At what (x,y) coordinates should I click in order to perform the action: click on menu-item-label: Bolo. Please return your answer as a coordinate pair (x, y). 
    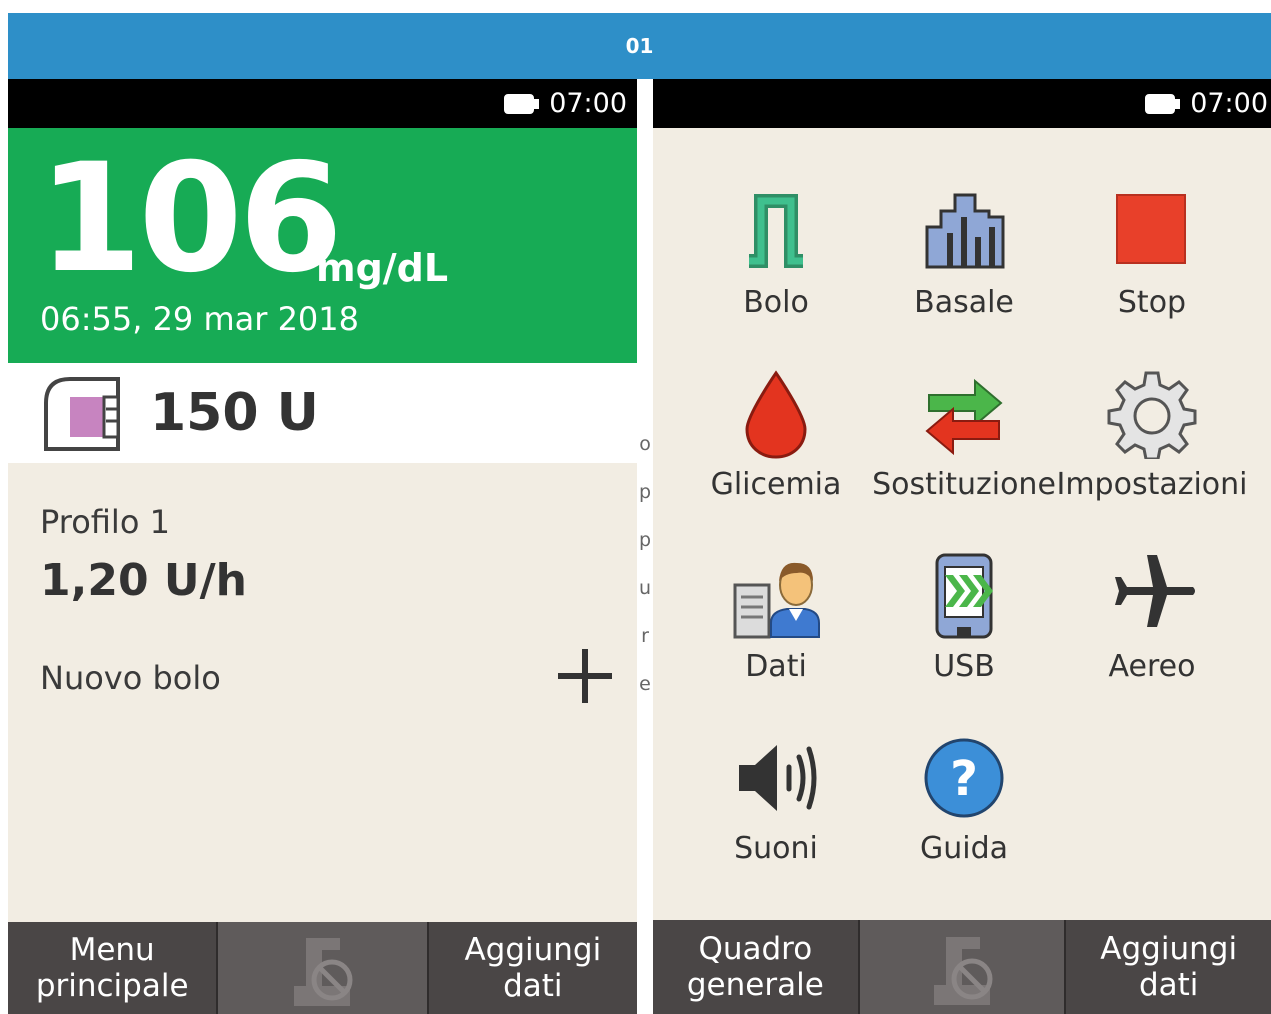
    Looking at the image, I should click on (776, 302).